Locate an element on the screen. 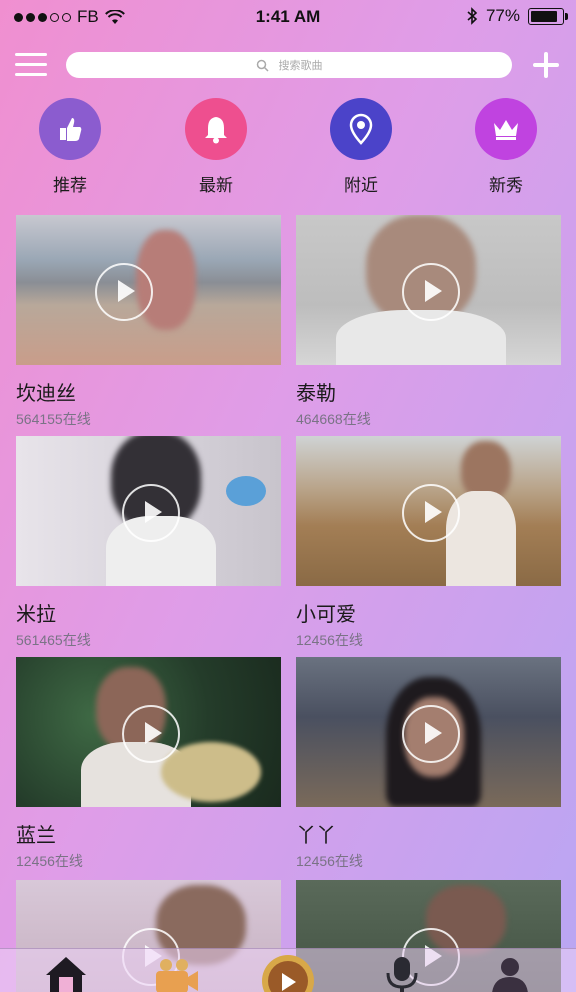 The image size is (576, 992). stream-card: 米拉 561465在线 is located at coordinates (148, 543).